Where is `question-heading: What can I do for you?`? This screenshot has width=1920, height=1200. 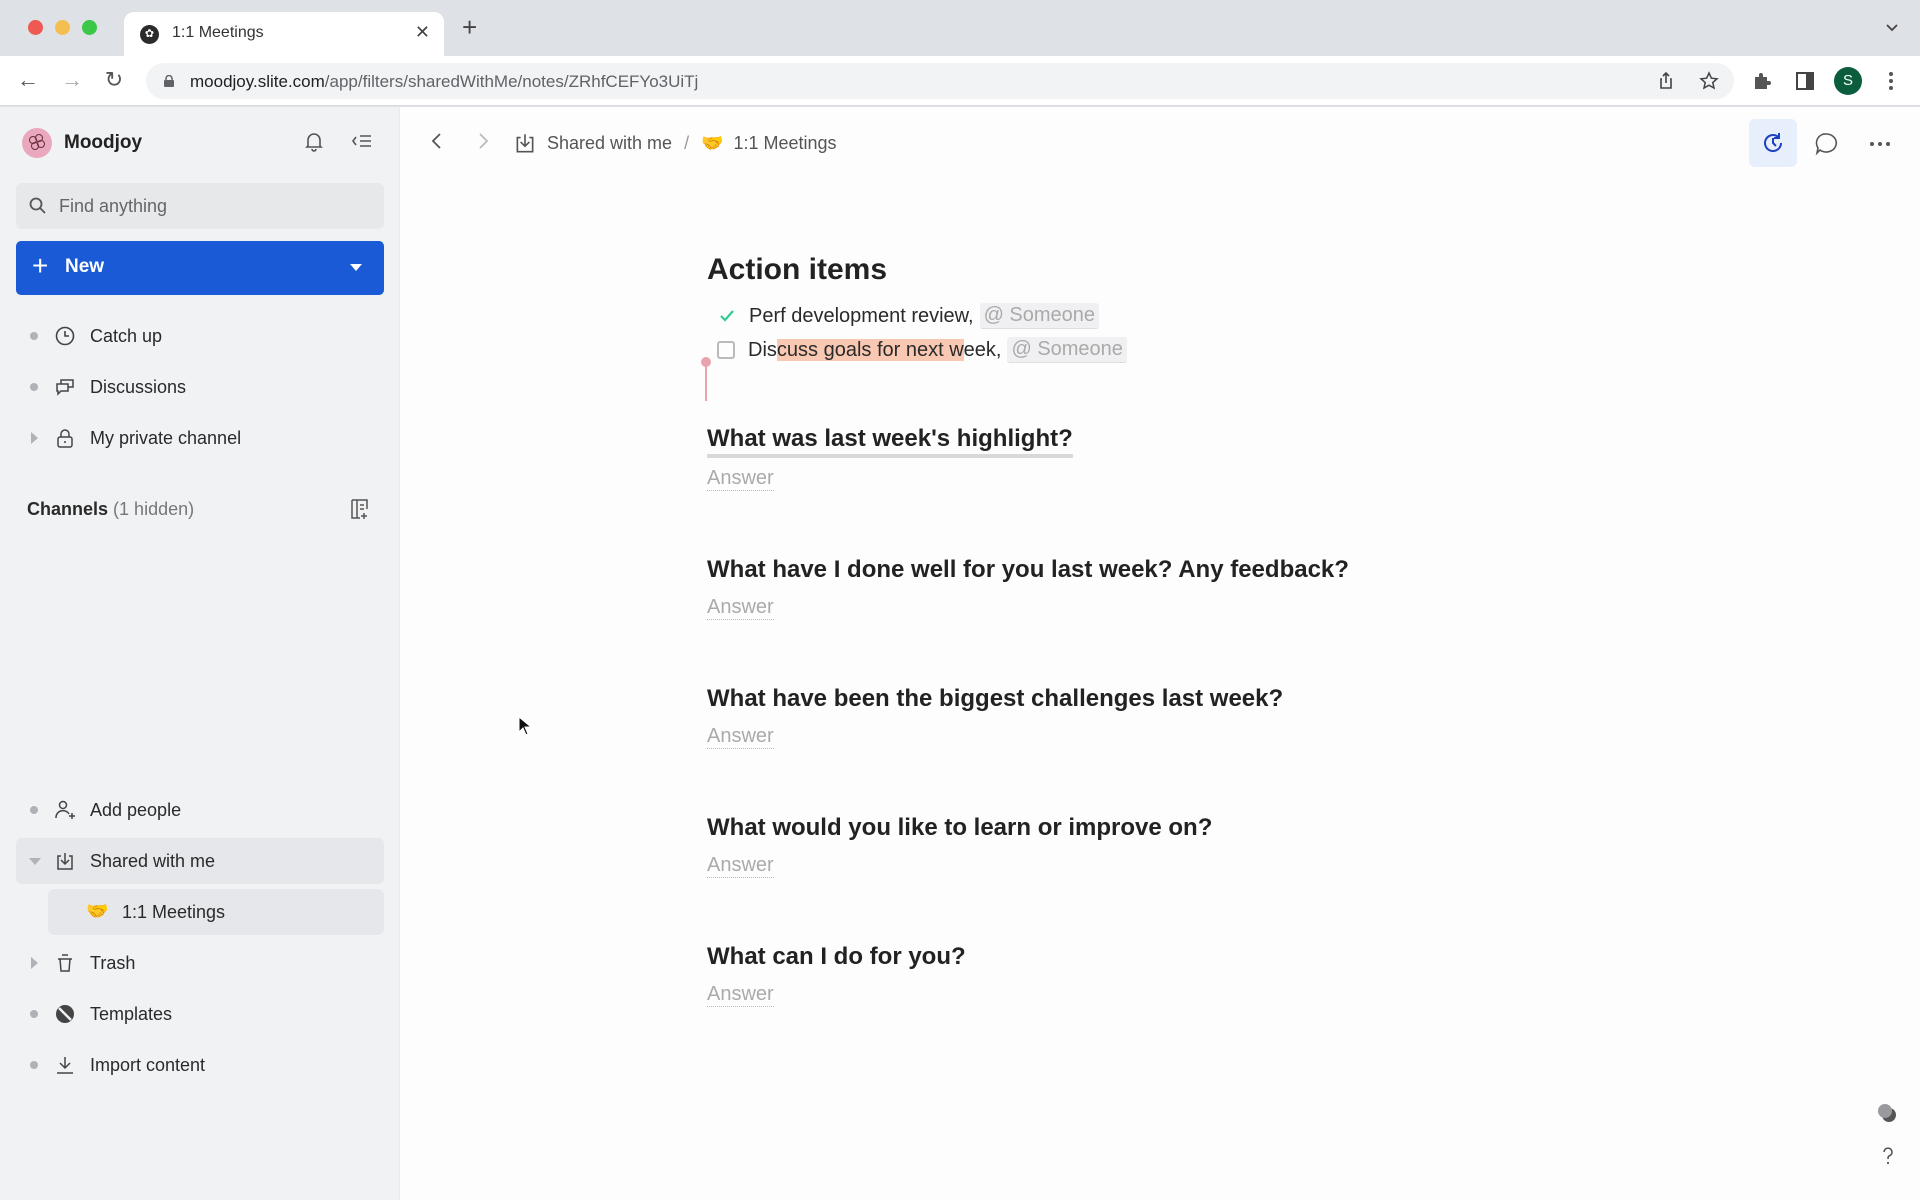 question-heading: What can I do for you? is located at coordinates (836, 957).